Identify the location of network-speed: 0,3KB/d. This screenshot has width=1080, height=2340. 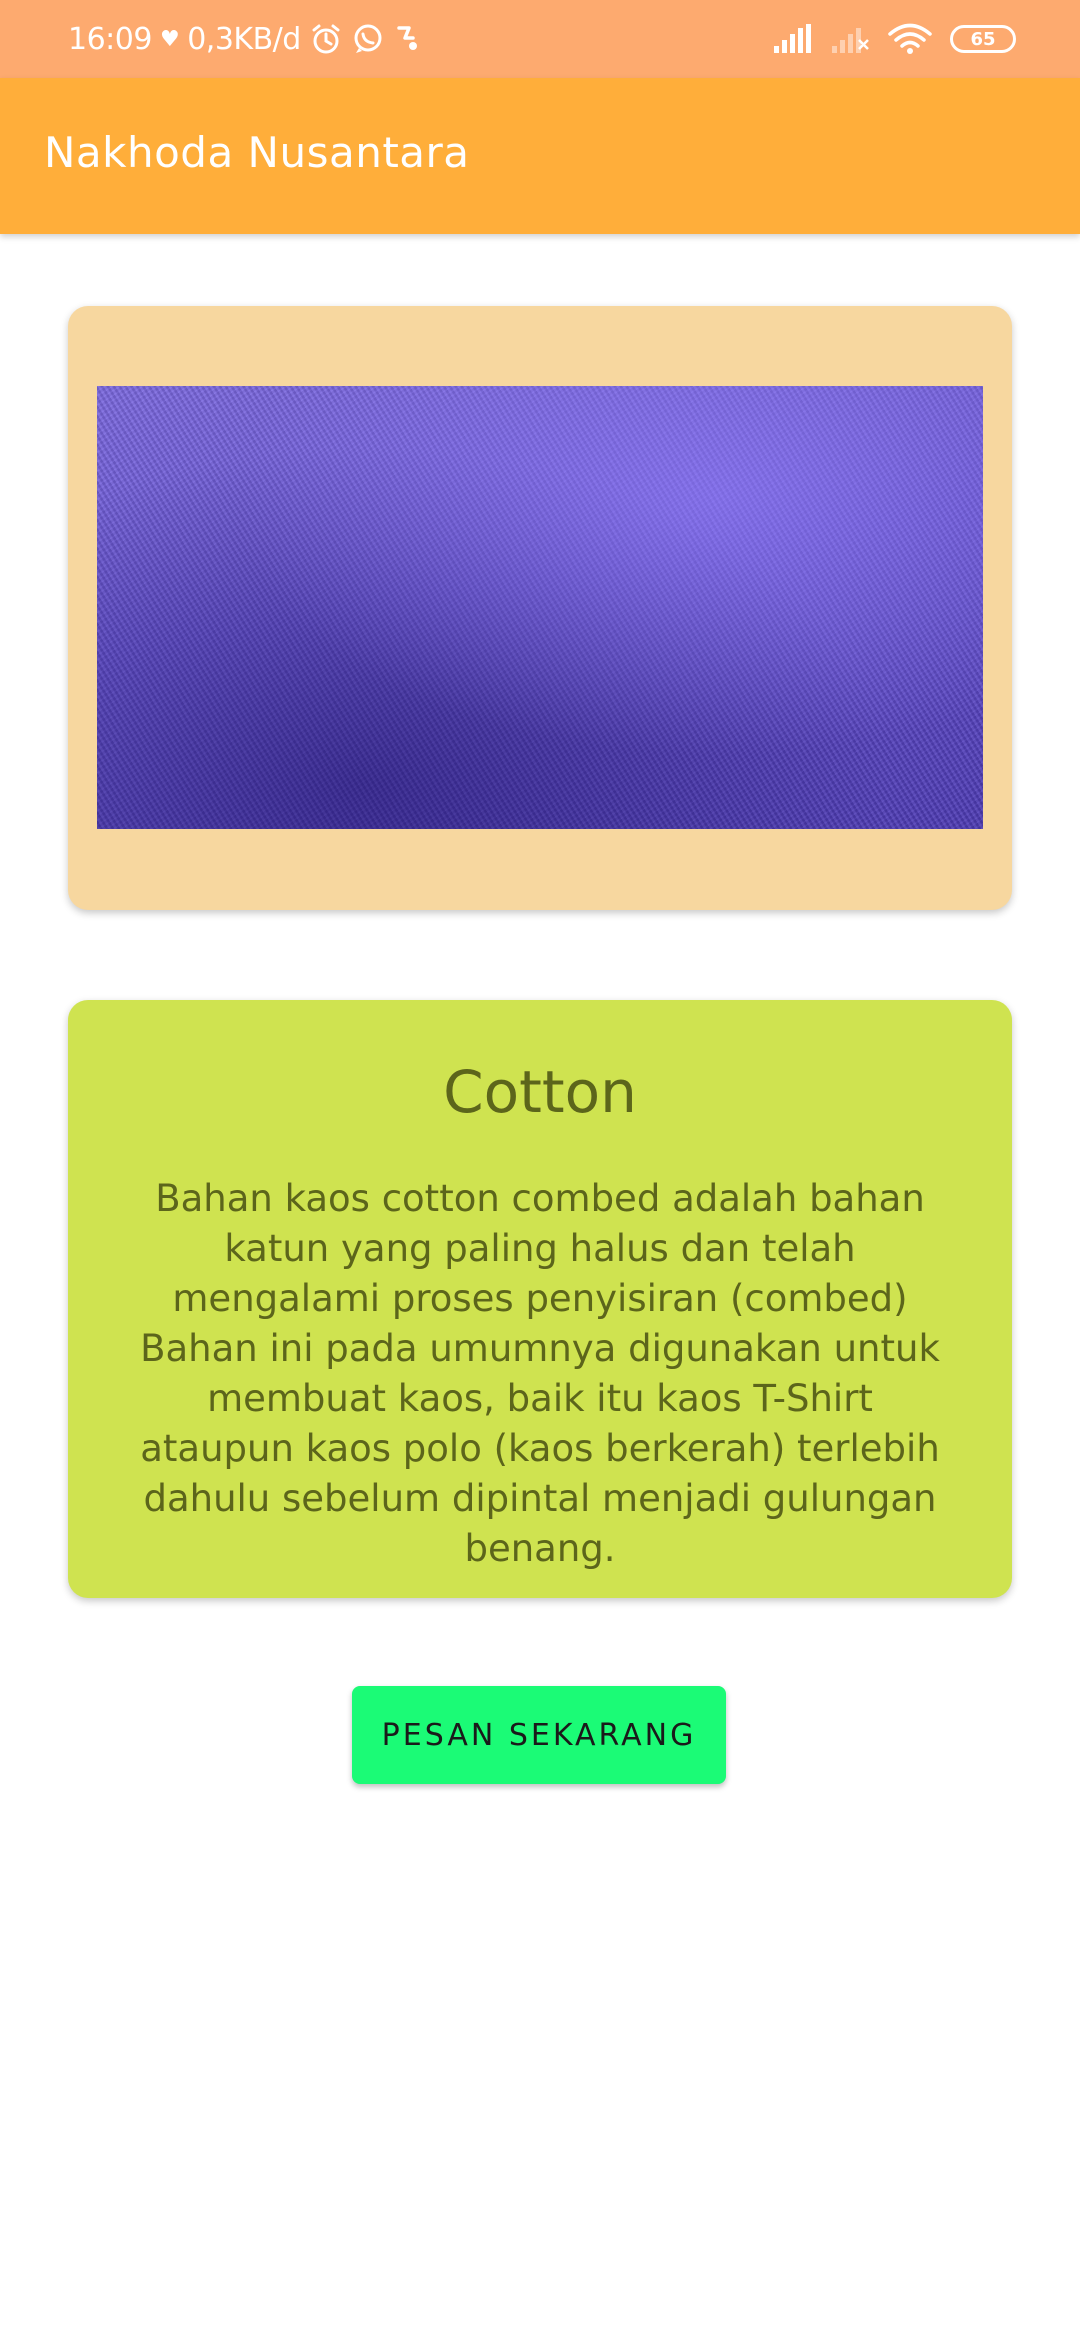
(244, 39).